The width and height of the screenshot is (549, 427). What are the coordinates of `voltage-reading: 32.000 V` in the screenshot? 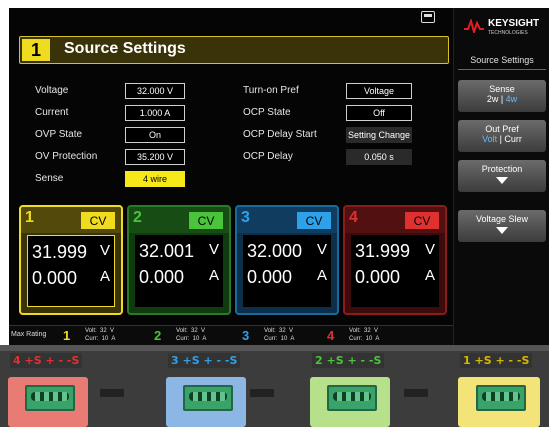 It's located at (287, 251).